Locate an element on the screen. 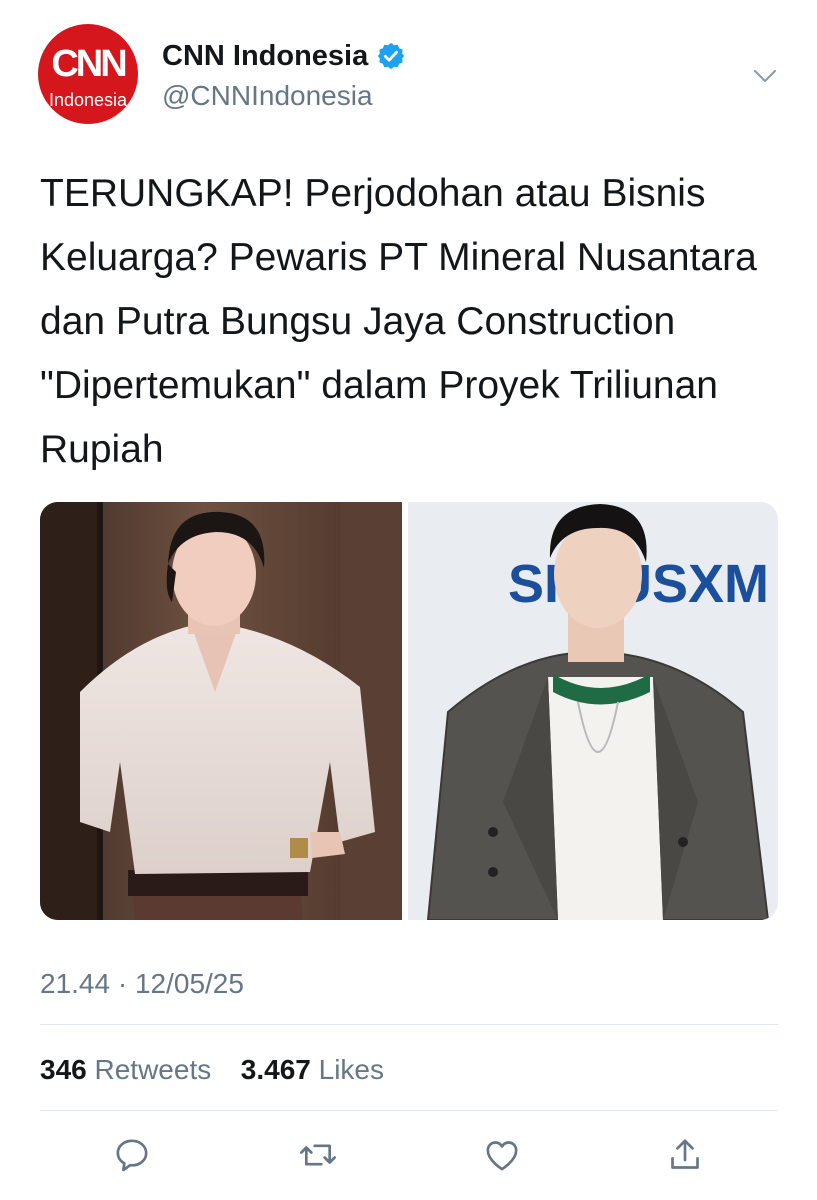 The width and height of the screenshot is (817, 1200). like-button is located at coordinates (502, 1155).